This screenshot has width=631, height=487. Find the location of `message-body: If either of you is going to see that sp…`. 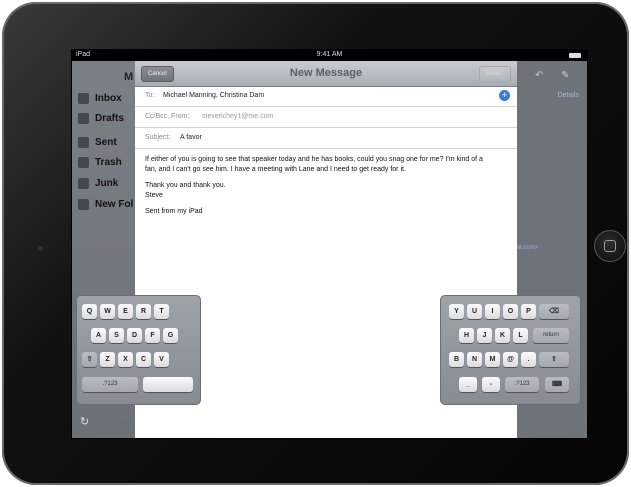

message-body: If either of you is going to see that sp… is located at coordinates (320, 189).